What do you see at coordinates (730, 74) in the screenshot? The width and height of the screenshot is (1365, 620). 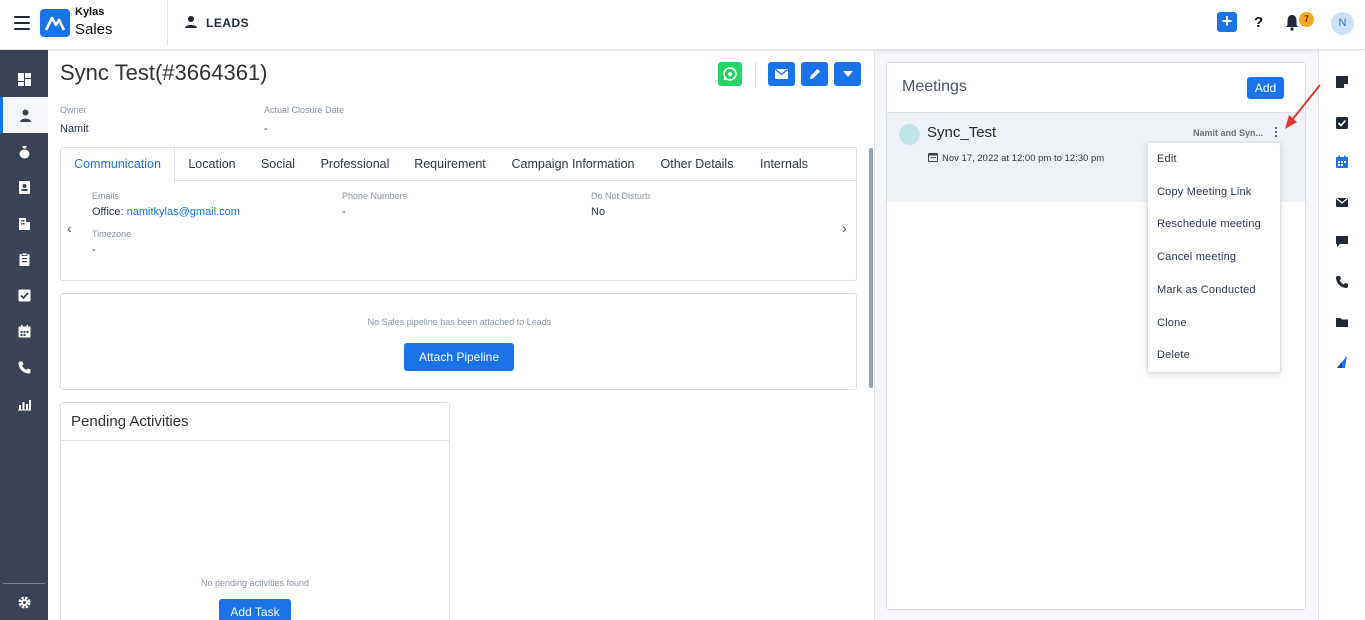 I see `whatsapp-button` at bounding box center [730, 74].